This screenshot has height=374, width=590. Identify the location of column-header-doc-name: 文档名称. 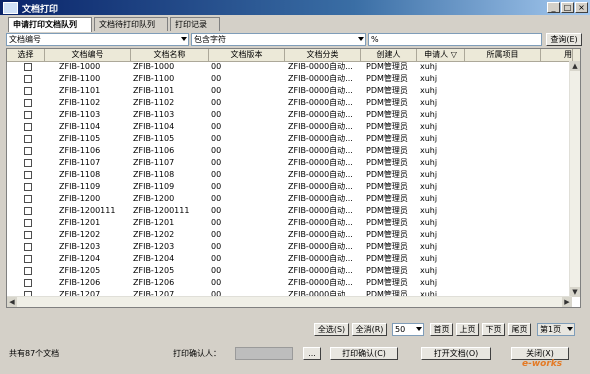
(170, 55).